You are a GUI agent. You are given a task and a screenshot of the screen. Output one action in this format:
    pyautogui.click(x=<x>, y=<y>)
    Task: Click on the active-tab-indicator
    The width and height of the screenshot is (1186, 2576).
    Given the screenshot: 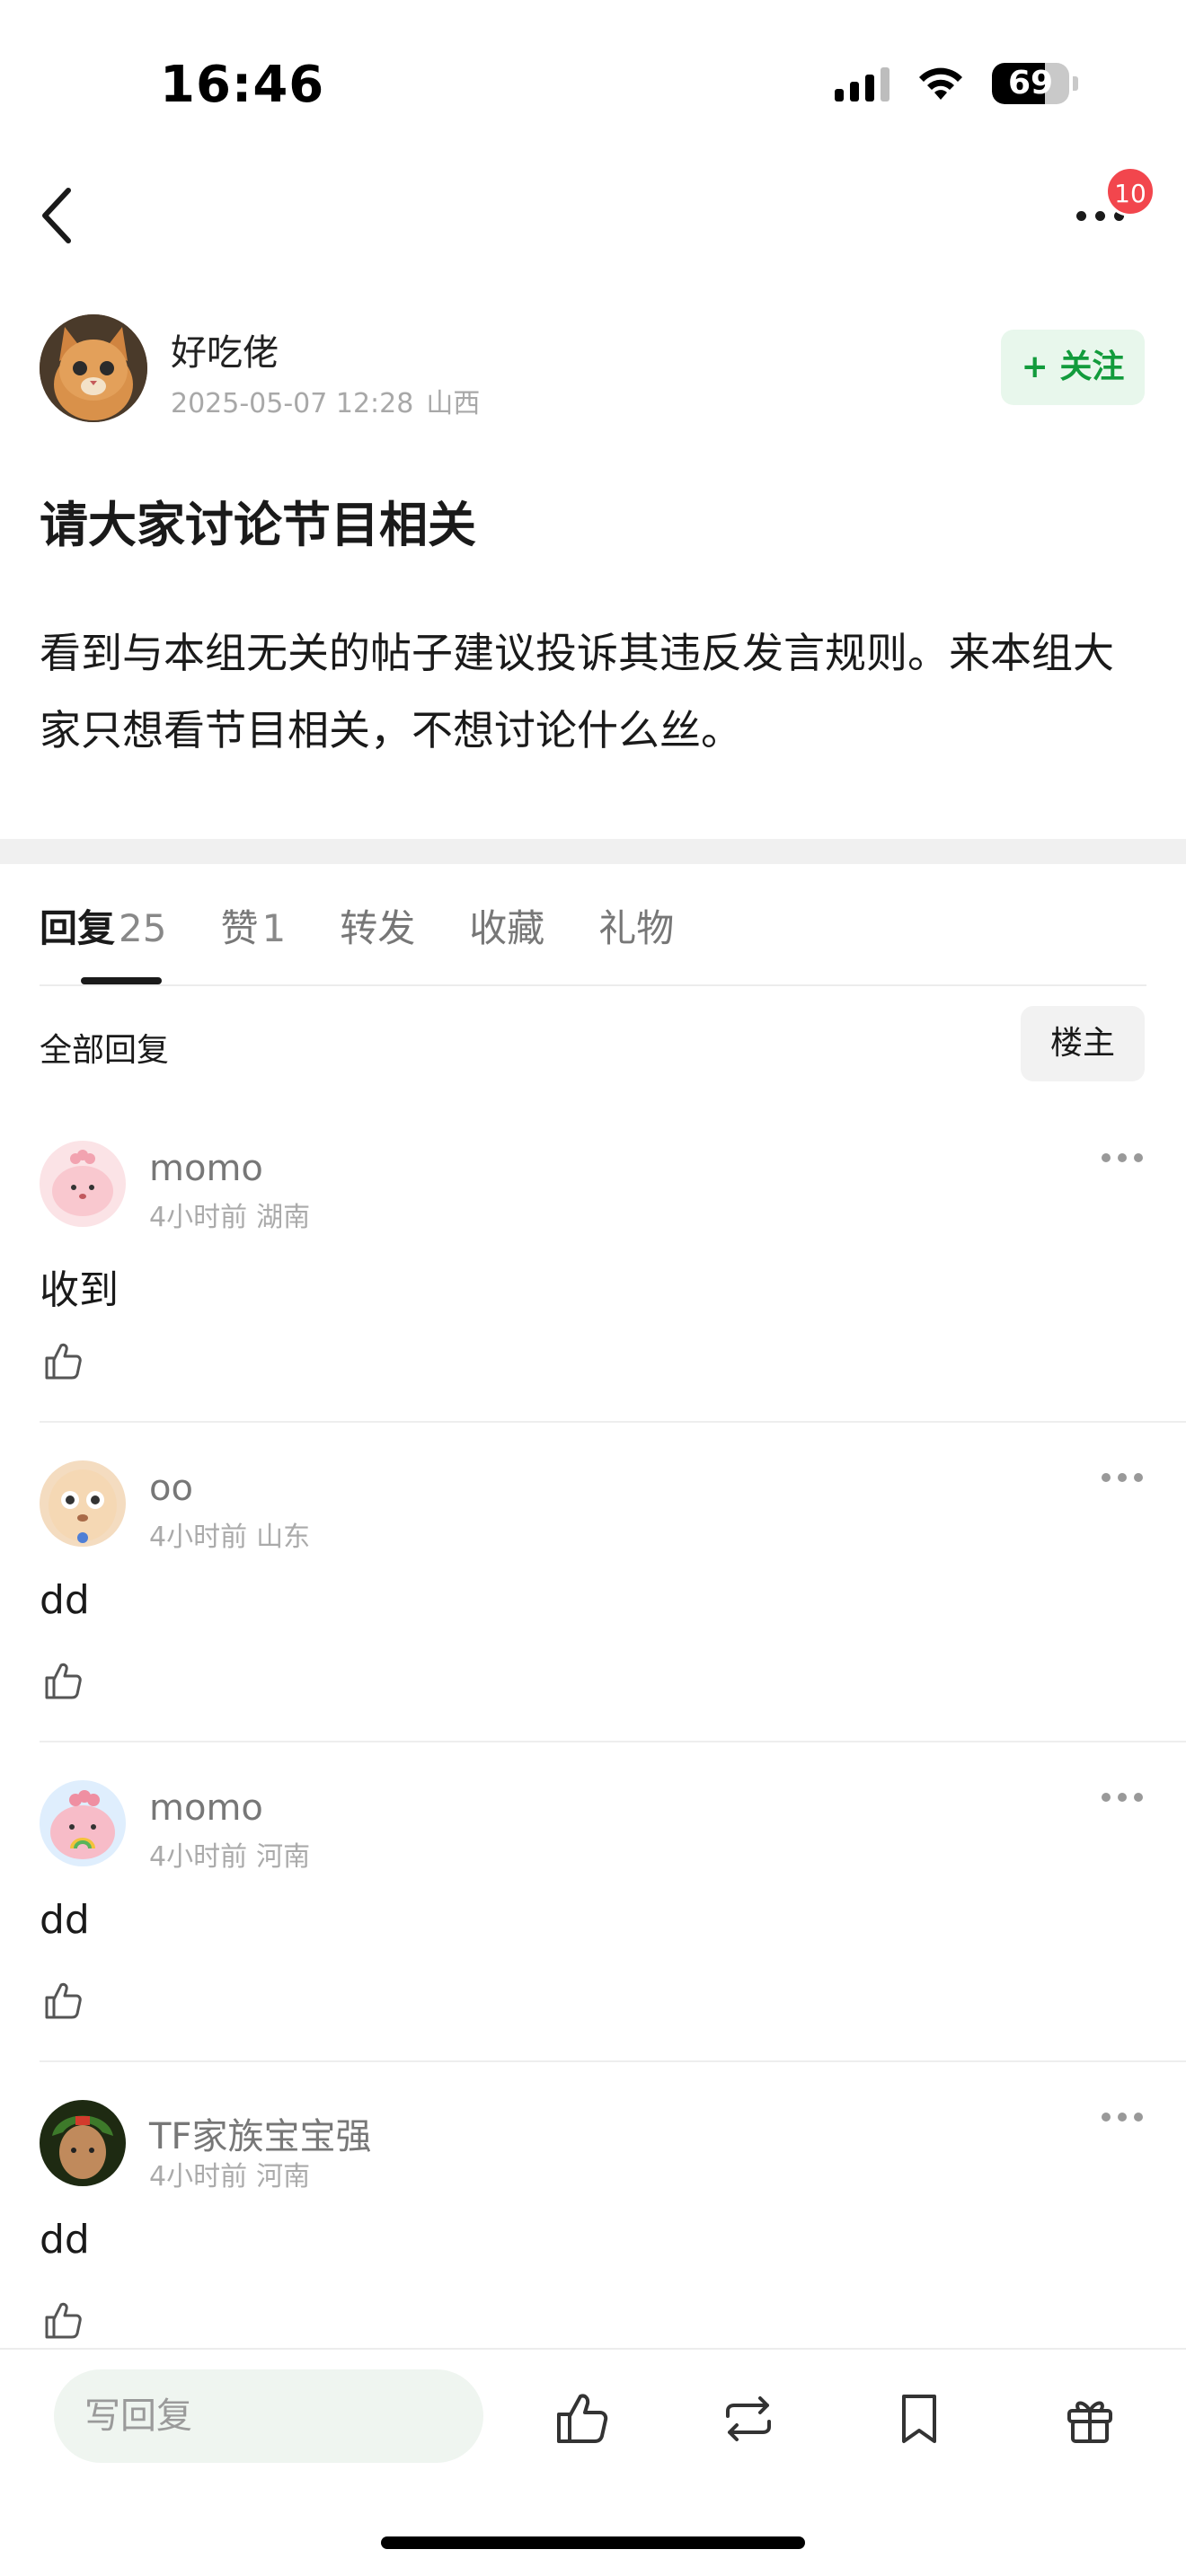 What is the action you would take?
    pyautogui.click(x=122, y=980)
    